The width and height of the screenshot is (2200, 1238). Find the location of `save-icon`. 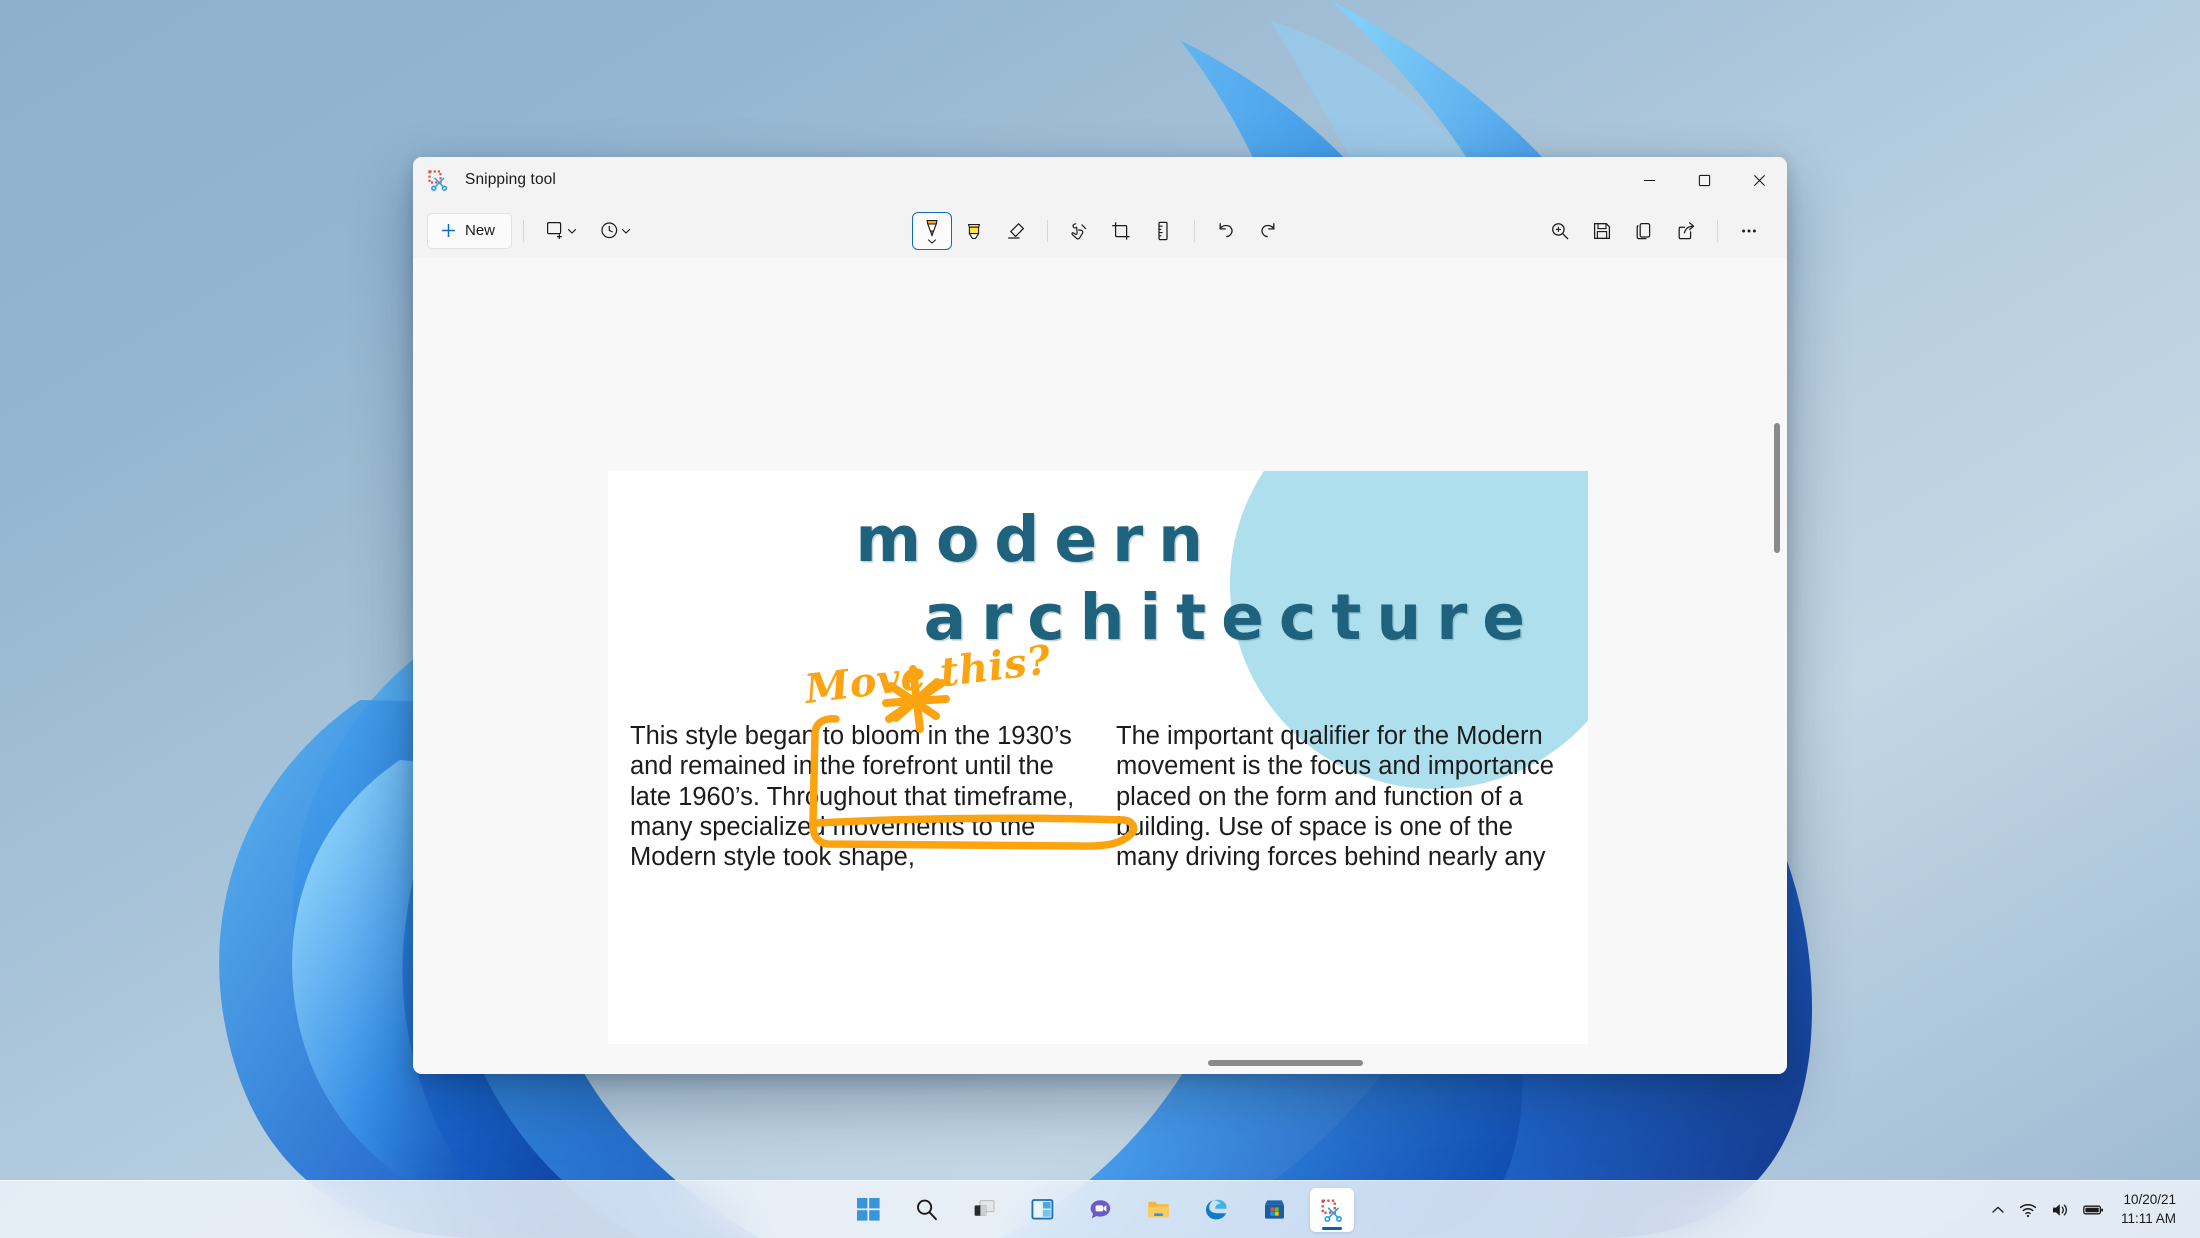

save-icon is located at coordinates (1602, 230).